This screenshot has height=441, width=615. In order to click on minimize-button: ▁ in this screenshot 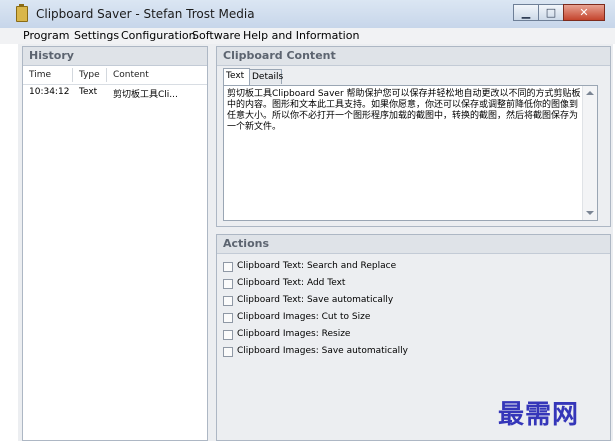, I will do `click(526, 12)`.